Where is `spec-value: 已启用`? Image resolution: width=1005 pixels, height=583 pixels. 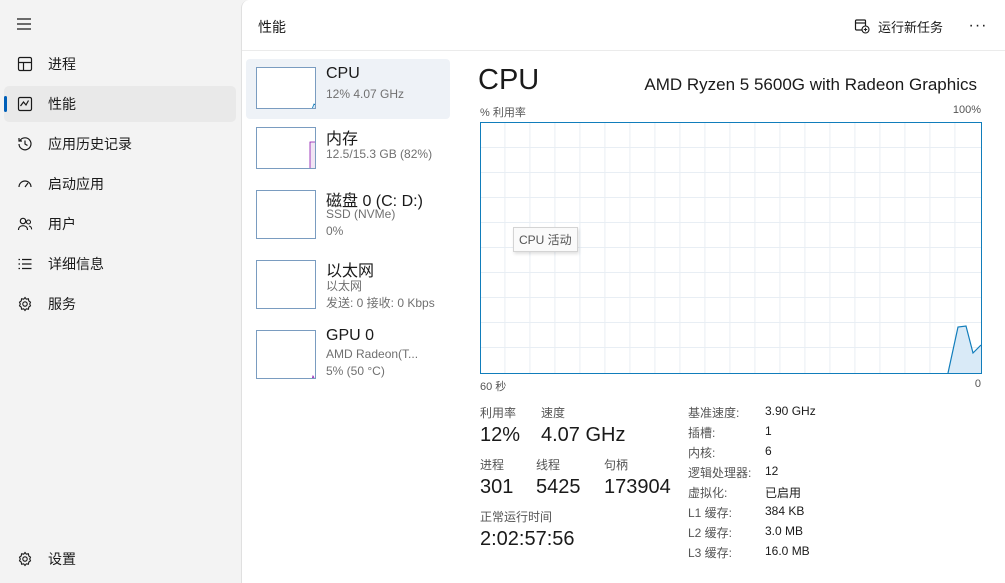 spec-value: 已启用 is located at coordinates (783, 493).